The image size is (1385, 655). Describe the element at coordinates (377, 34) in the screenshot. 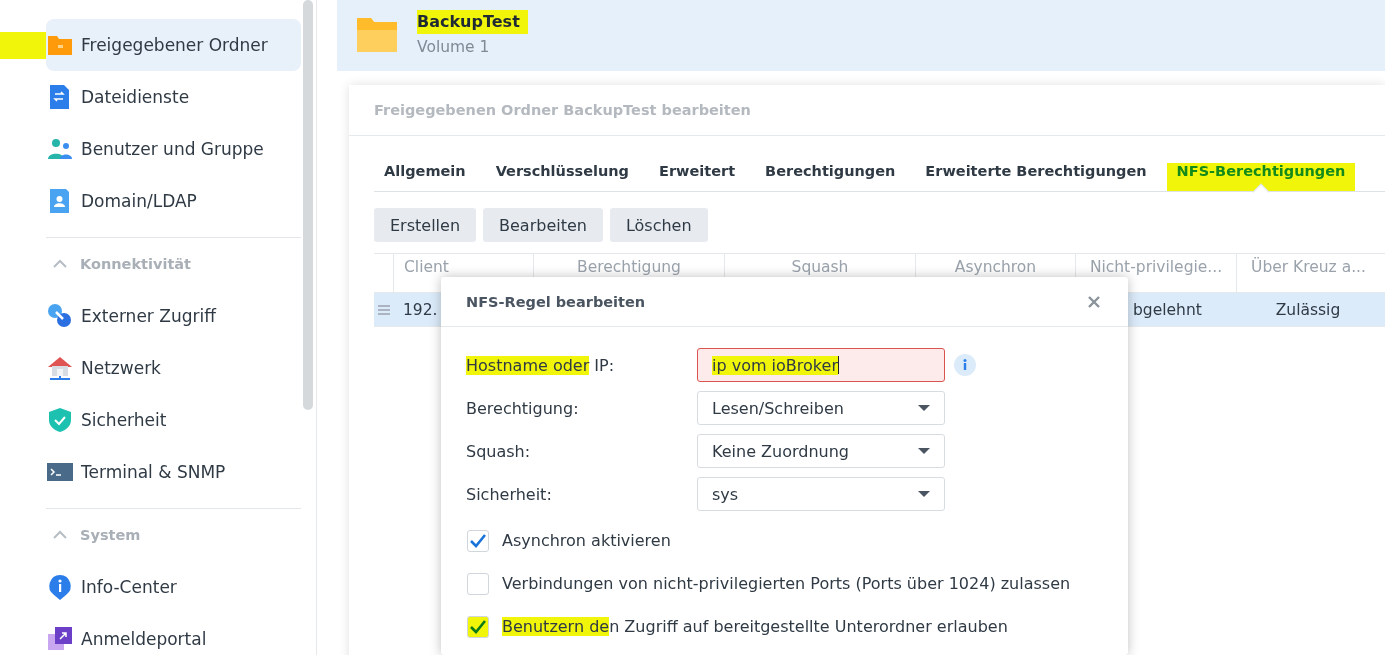

I see `folder-icon` at that location.